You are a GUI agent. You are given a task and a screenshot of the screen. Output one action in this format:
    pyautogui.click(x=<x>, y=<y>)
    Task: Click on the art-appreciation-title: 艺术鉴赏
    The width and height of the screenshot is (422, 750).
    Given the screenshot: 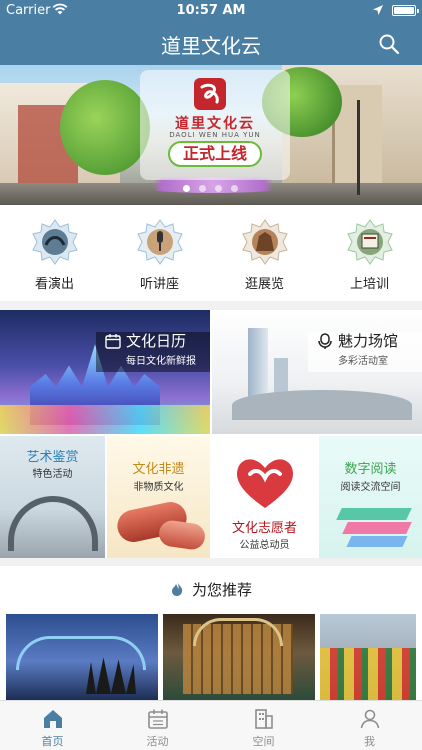 What is the action you would take?
    pyautogui.click(x=52, y=457)
    